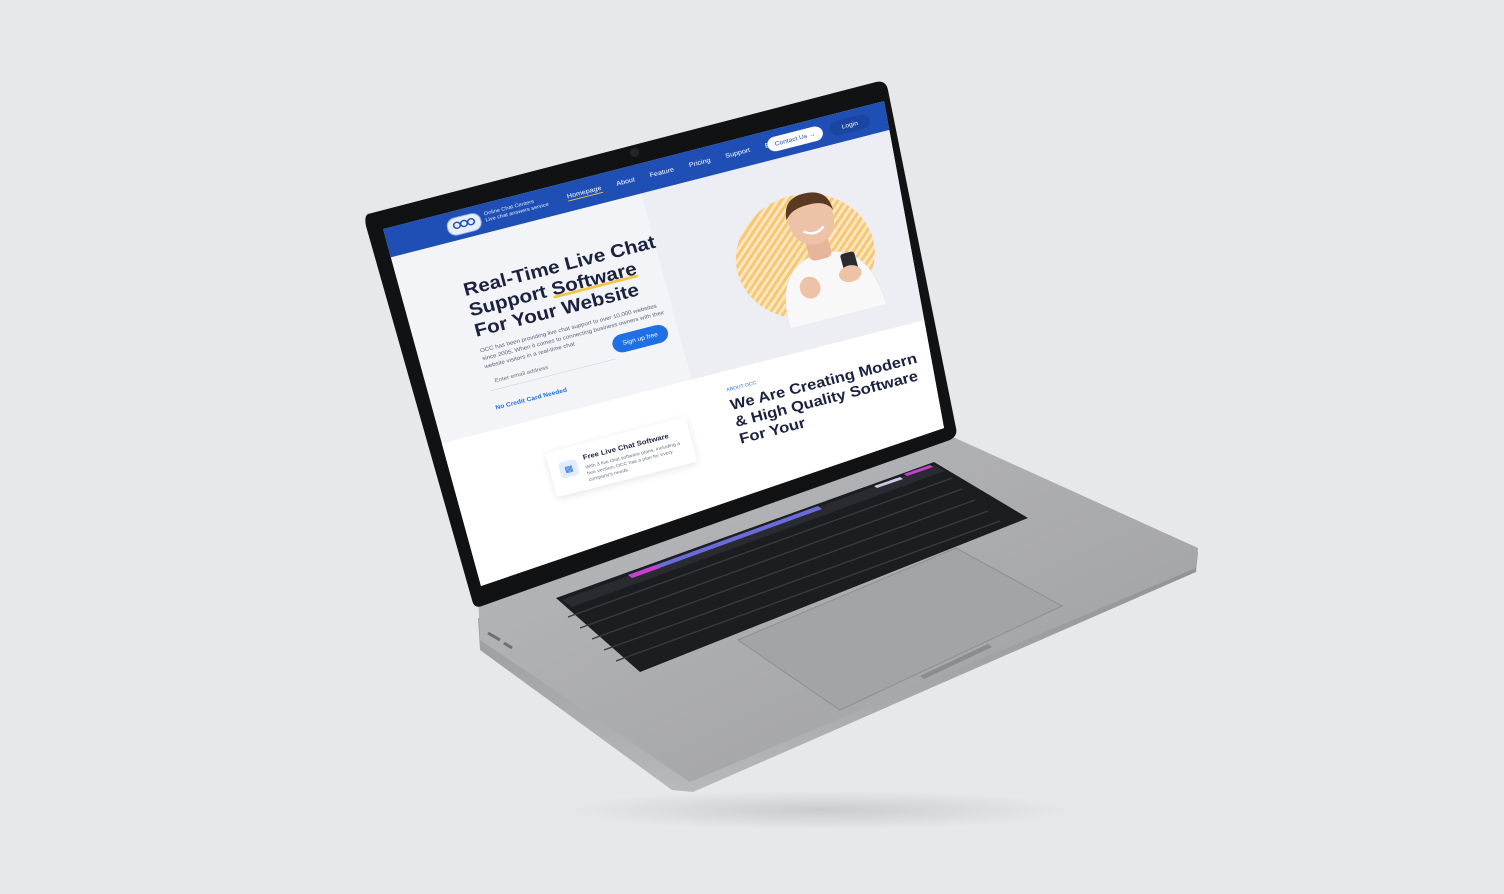 The image size is (1504, 894). What do you see at coordinates (795, 139) in the screenshot?
I see `contact-us-button: Contact Us →` at bounding box center [795, 139].